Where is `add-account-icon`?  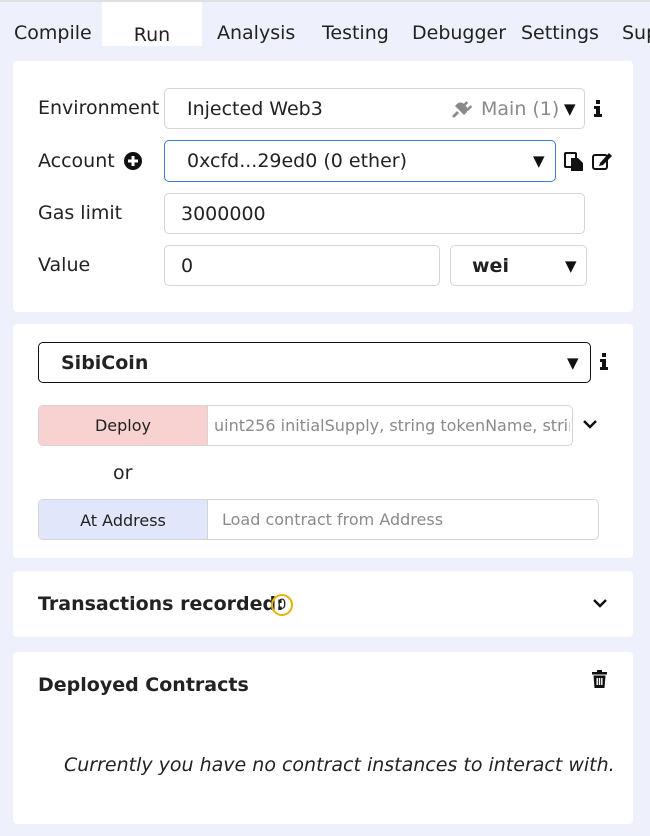 add-account-icon is located at coordinates (133, 161).